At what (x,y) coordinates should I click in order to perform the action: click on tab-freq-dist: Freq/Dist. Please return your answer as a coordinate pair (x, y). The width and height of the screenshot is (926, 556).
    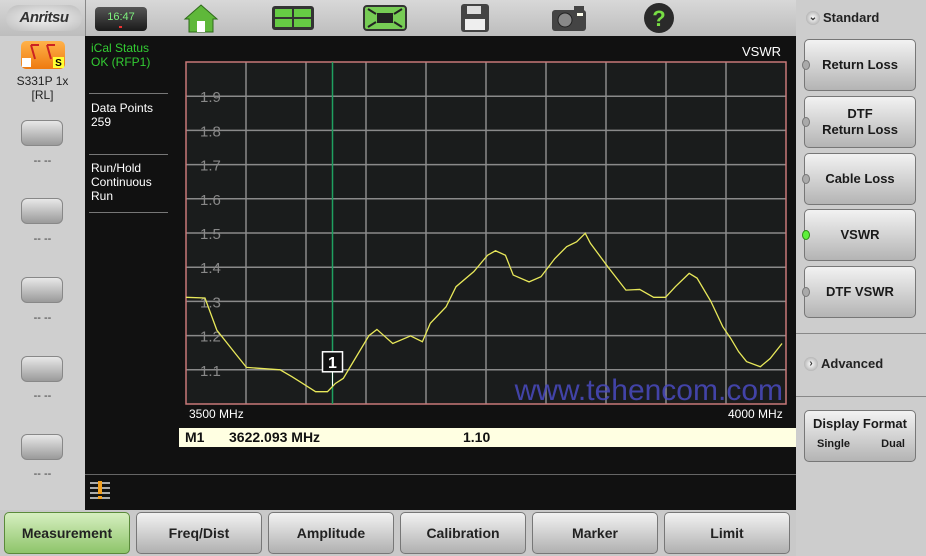
    Looking at the image, I should click on (199, 533).